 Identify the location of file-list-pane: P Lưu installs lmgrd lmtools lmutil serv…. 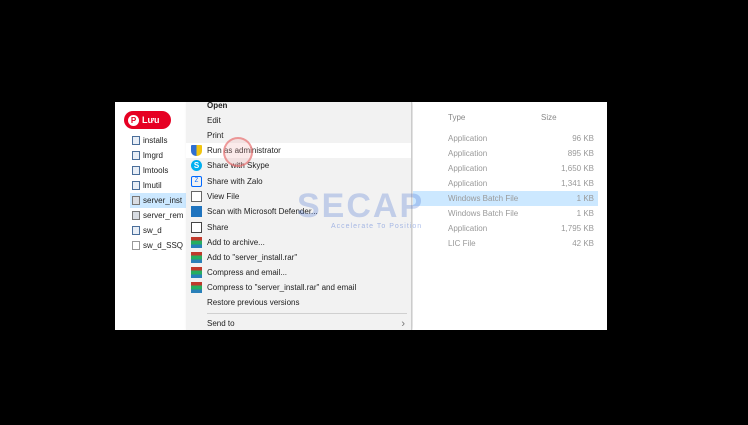
(153, 216).